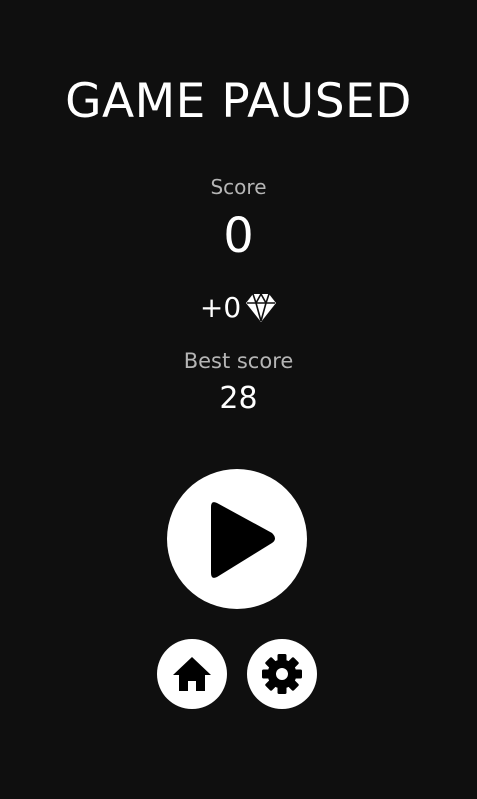 Image resolution: width=477 pixels, height=799 pixels. What do you see at coordinates (243, 540) in the screenshot?
I see `play-icon` at bounding box center [243, 540].